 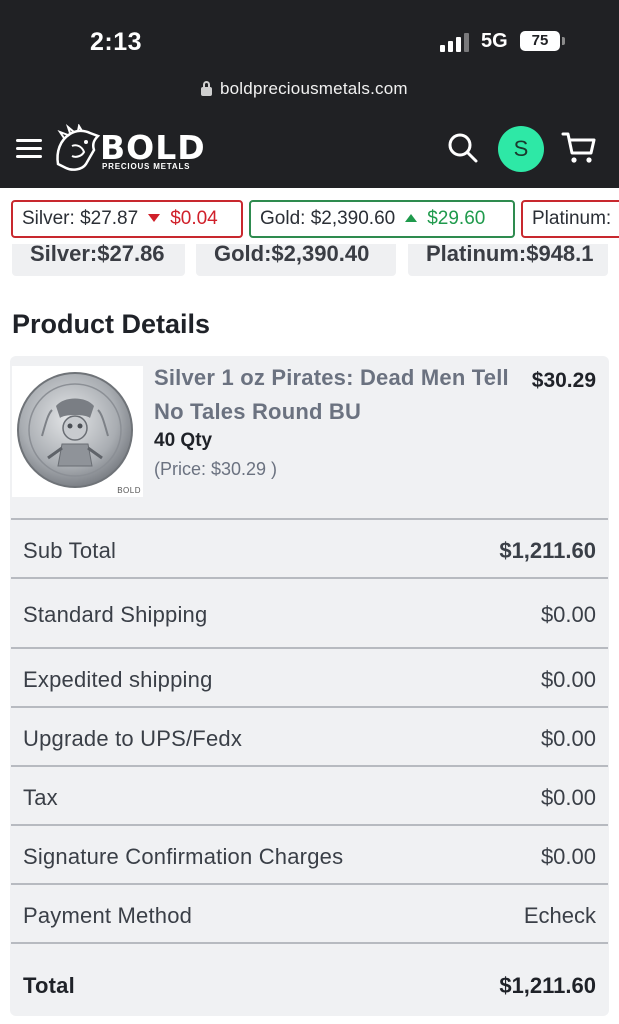 What do you see at coordinates (508, 260) in the screenshot?
I see `spot-platinum: Platinum:$948.1` at bounding box center [508, 260].